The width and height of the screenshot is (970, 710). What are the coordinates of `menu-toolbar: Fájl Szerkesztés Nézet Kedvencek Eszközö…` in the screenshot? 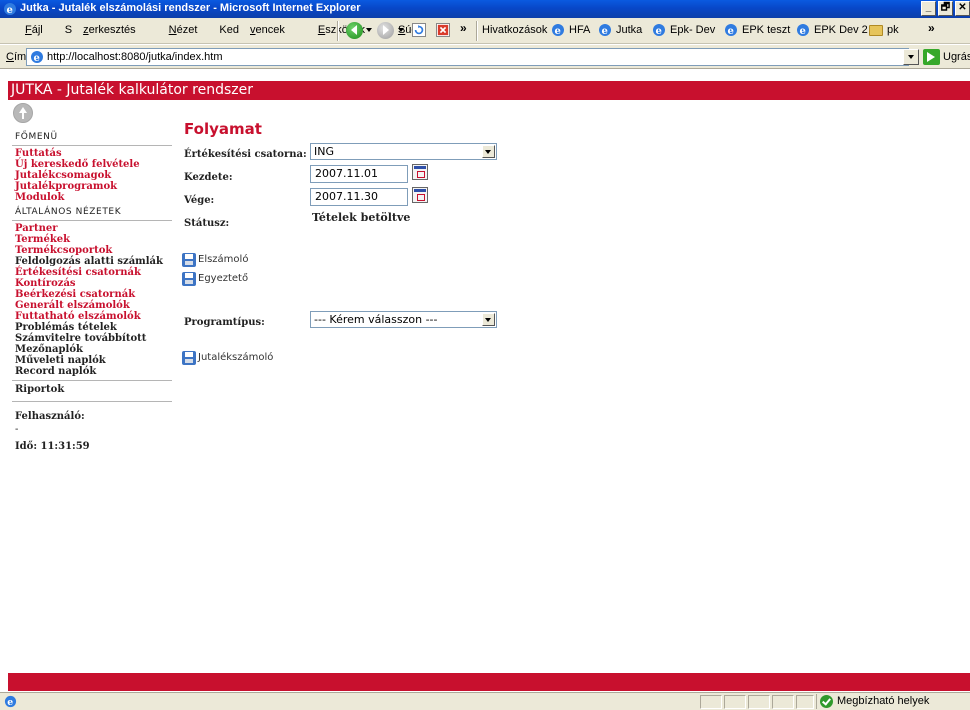 It's located at (485, 31).